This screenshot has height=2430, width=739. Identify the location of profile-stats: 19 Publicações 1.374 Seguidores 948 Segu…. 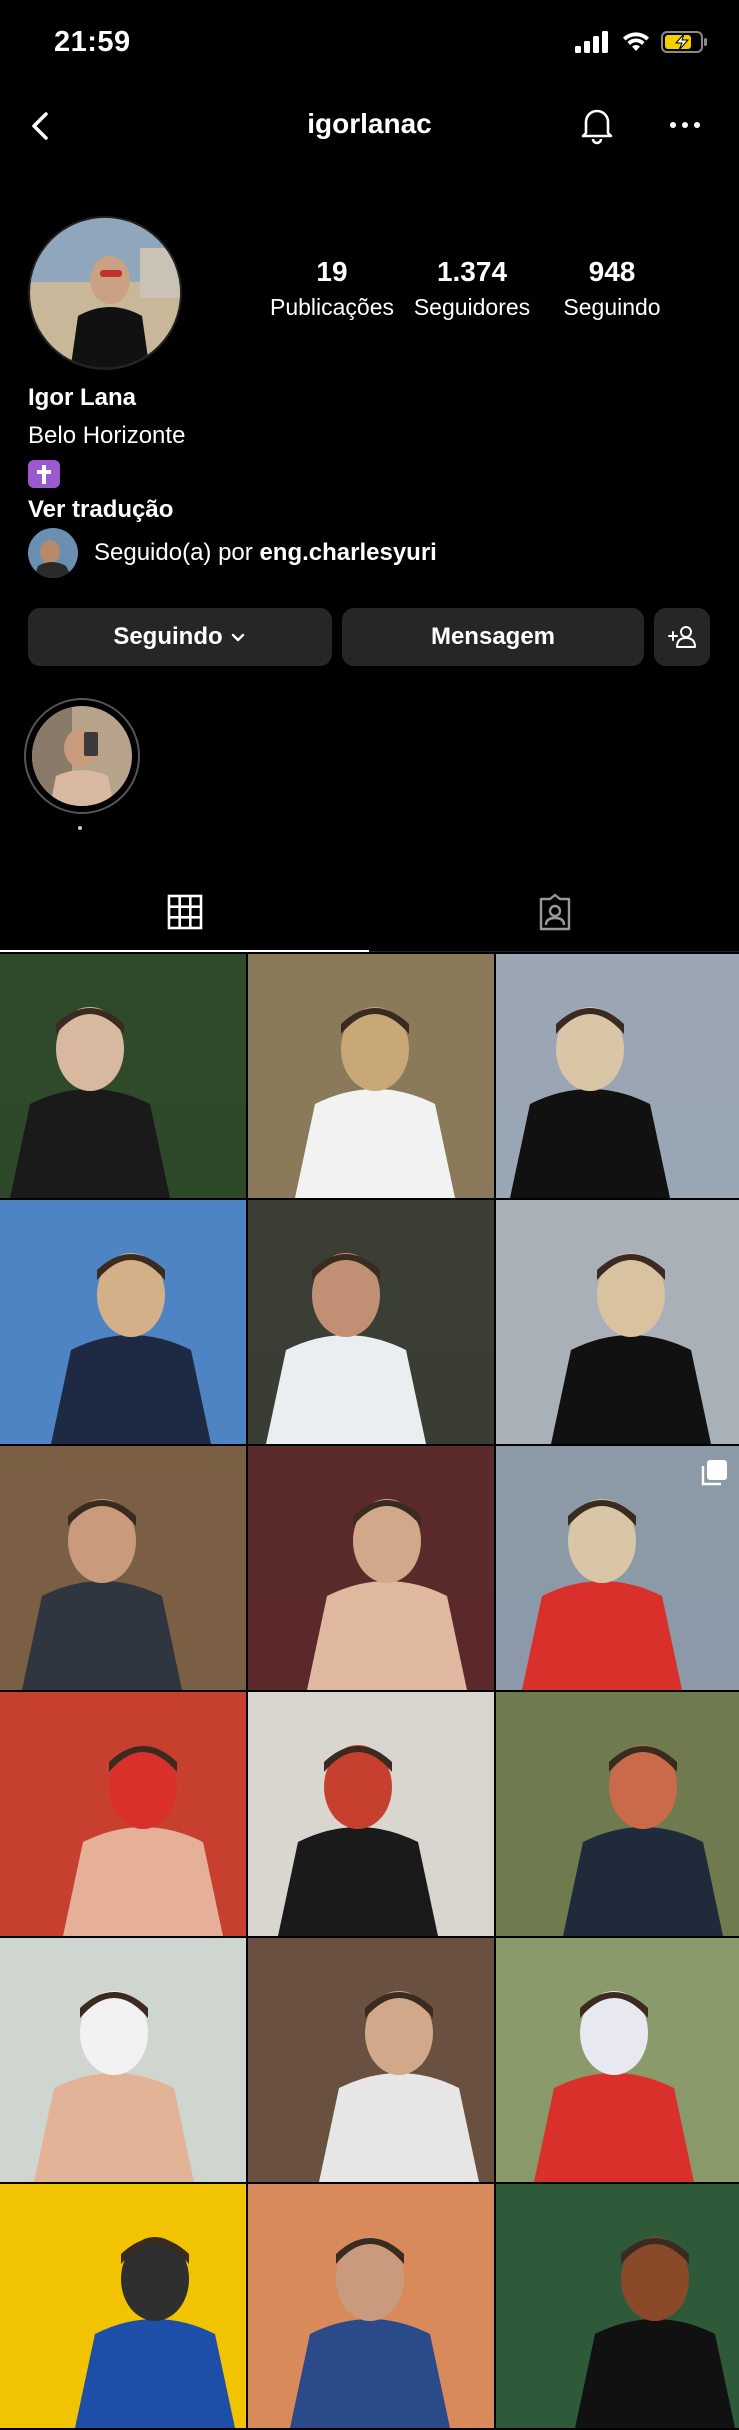
(472, 288).